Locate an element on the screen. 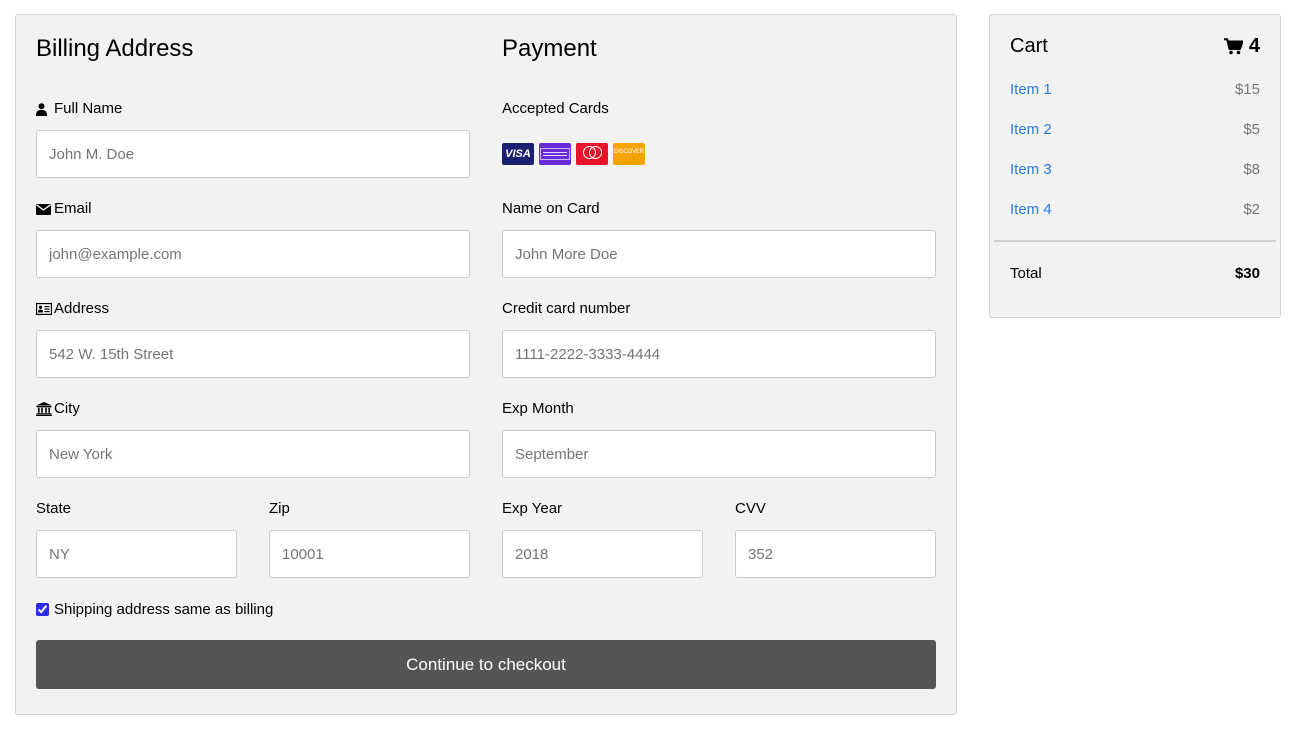  cart-title: Cart is located at coordinates (1029, 46).